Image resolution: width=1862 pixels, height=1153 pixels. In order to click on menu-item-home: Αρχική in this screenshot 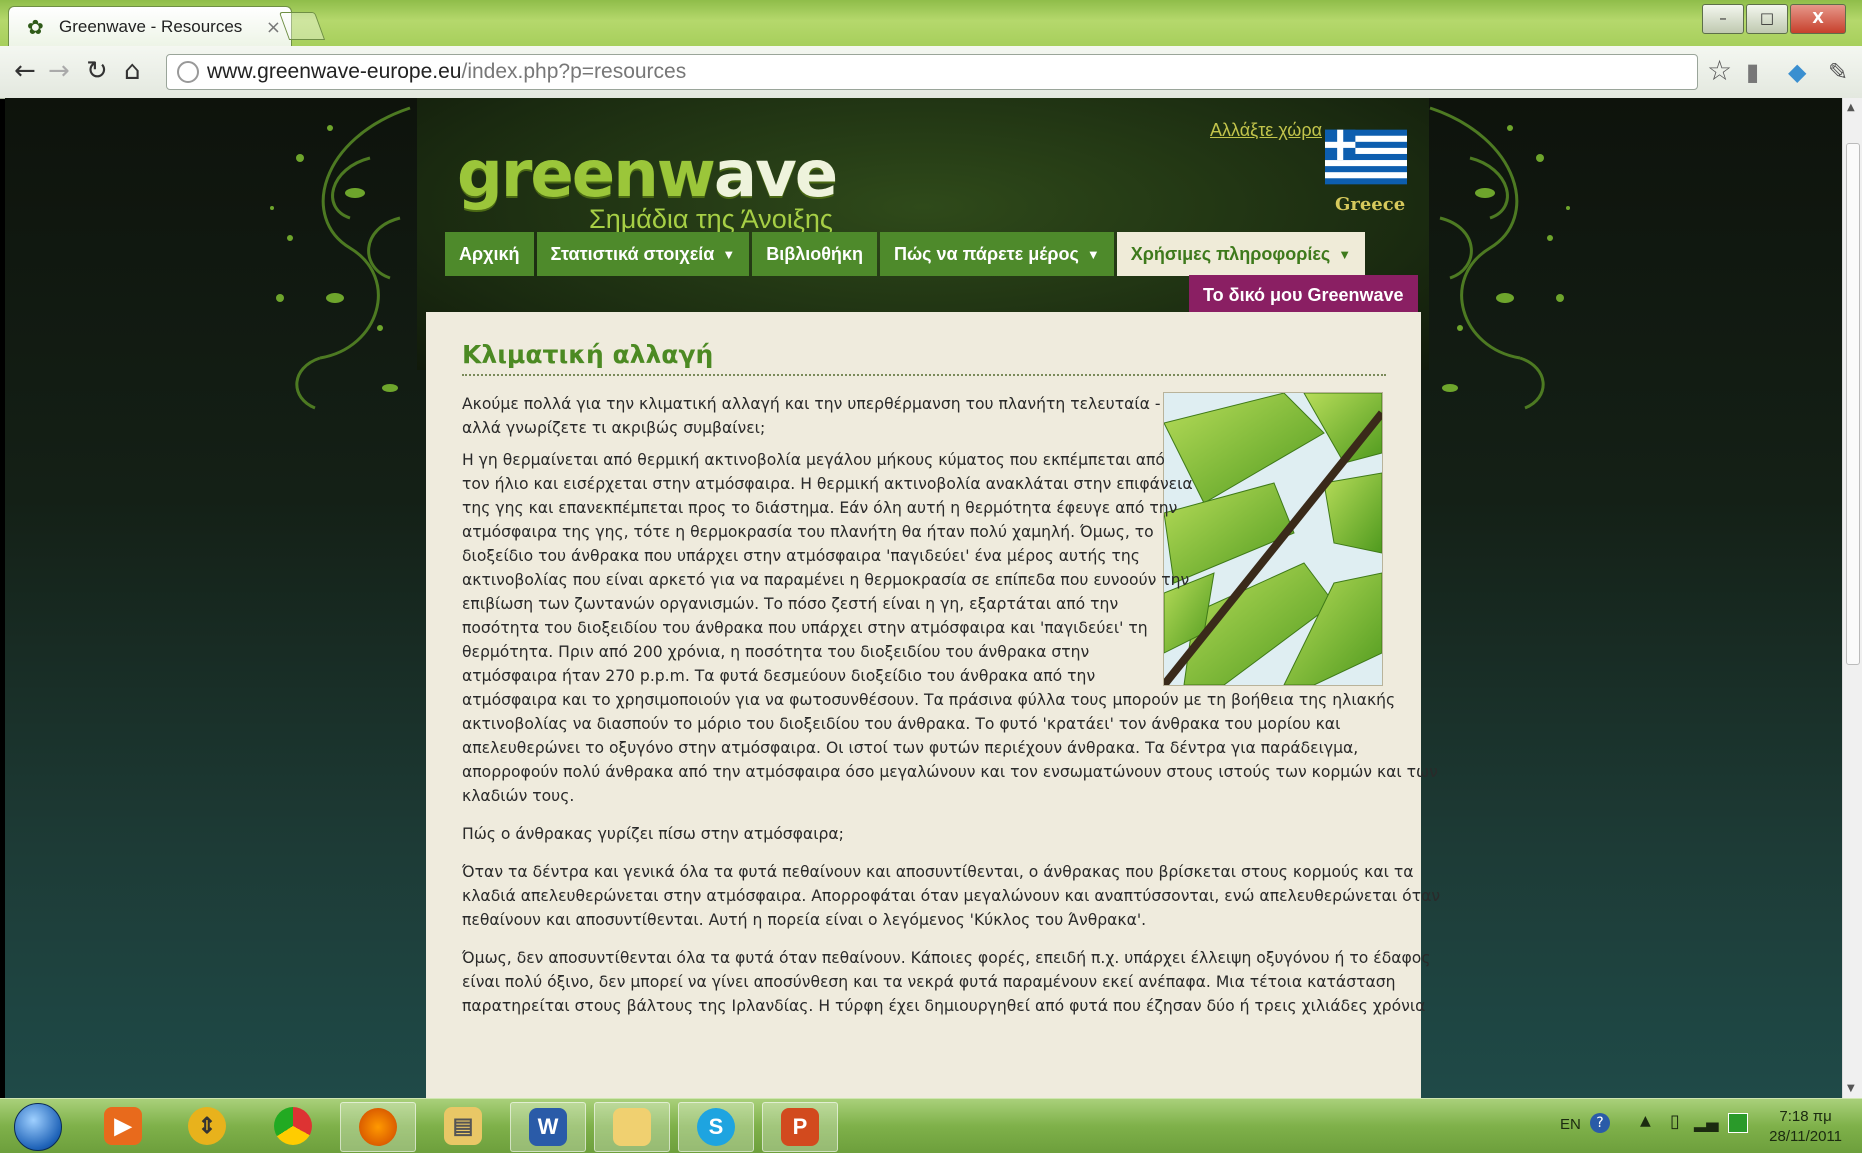, I will do `click(489, 254)`.